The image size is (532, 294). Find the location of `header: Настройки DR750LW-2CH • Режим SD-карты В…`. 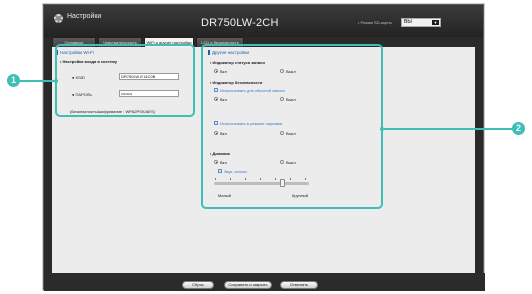

header: Настройки DR750LW-2CH • Режим SD-карты В… is located at coordinates (263, 21).